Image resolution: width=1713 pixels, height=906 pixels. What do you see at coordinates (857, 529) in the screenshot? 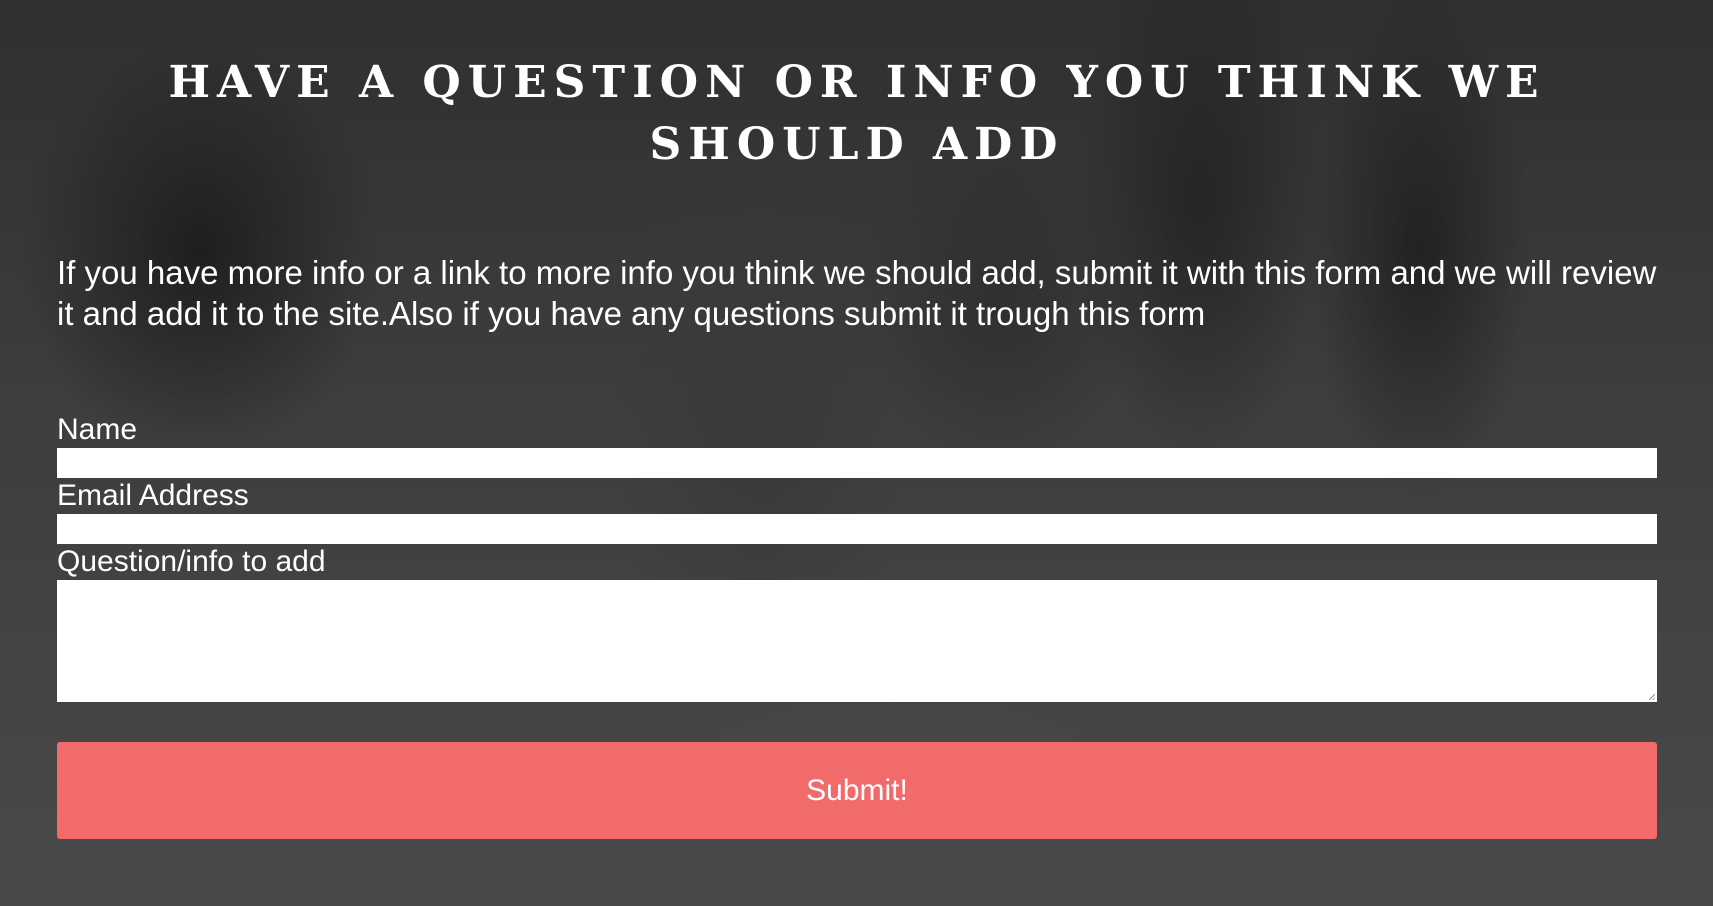
I see `email-input` at bounding box center [857, 529].